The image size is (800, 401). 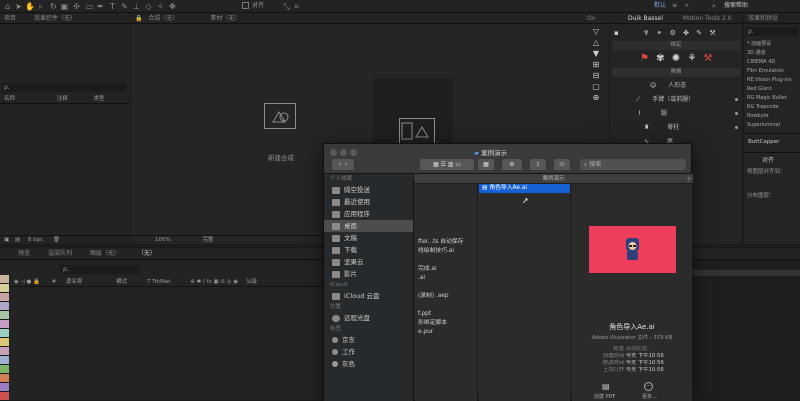 What do you see at coordinates (772, 31) in the screenshot?
I see `effects-search-input: ρ.` at bounding box center [772, 31].